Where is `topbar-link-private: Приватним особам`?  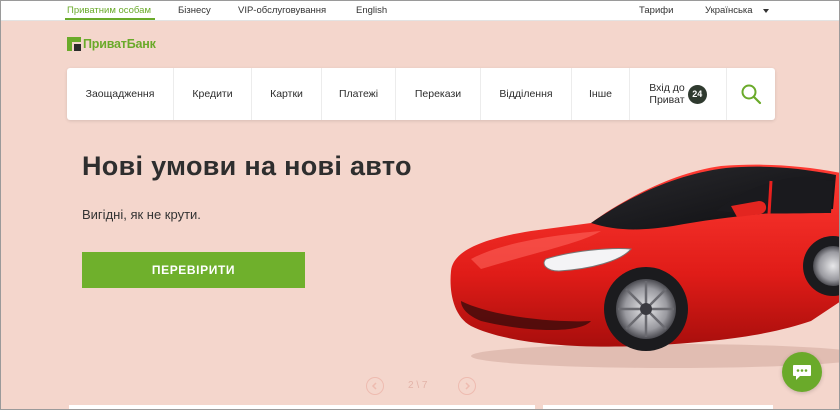
topbar-link-private: Приватним особам is located at coordinates (109, 10).